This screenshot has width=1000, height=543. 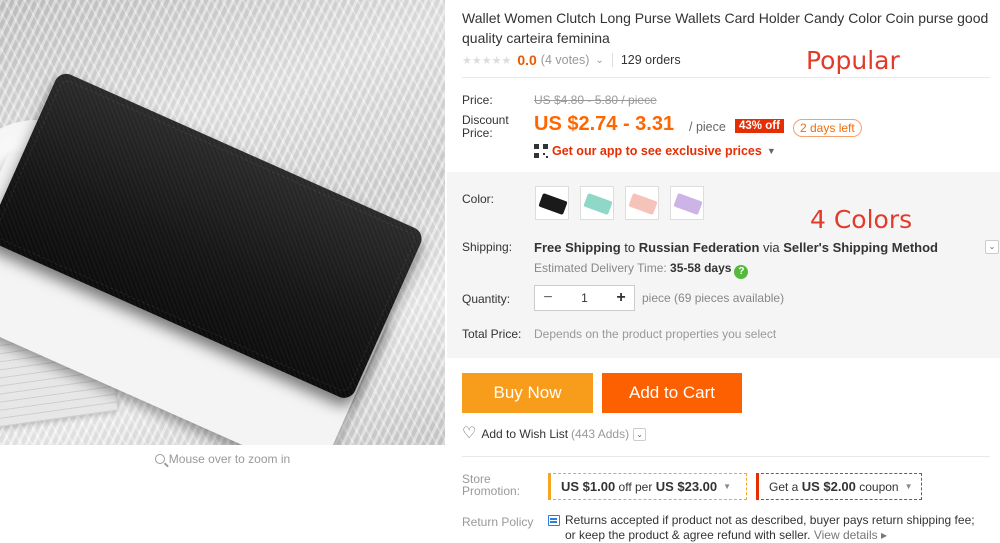 I want to click on quantity-input: 1, so click(x=584, y=298).